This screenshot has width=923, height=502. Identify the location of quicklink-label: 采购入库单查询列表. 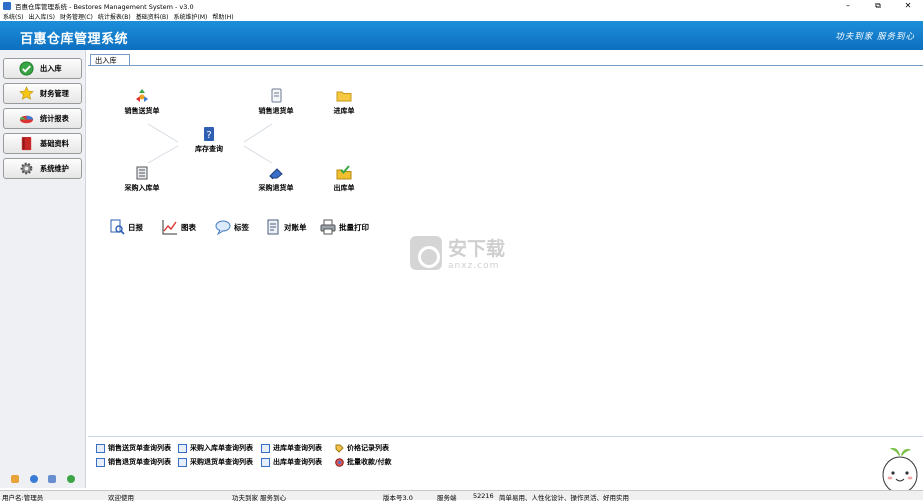
(221, 448).